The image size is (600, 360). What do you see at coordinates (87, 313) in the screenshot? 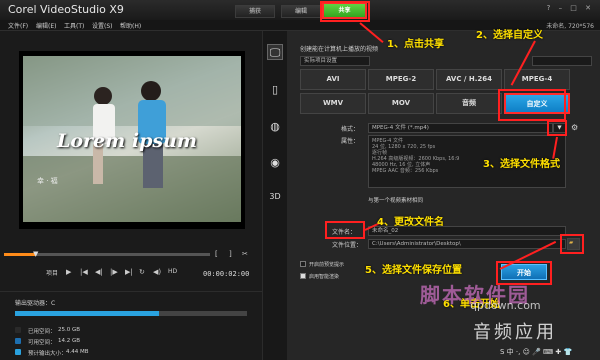
I see `drive-usage-fill` at bounding box center [87, 313].